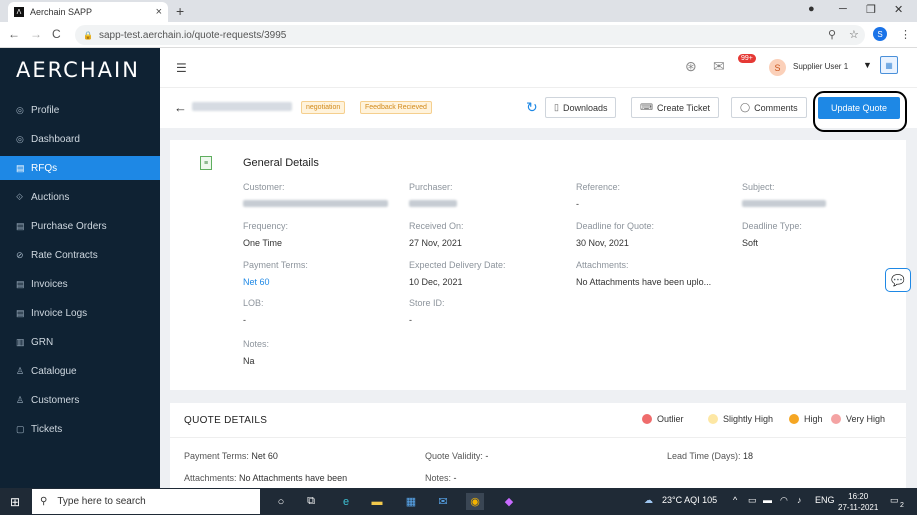  Describe the element at coordinates (825, 500) in the screenshot. I see `language-indicator: ENG` at that location.